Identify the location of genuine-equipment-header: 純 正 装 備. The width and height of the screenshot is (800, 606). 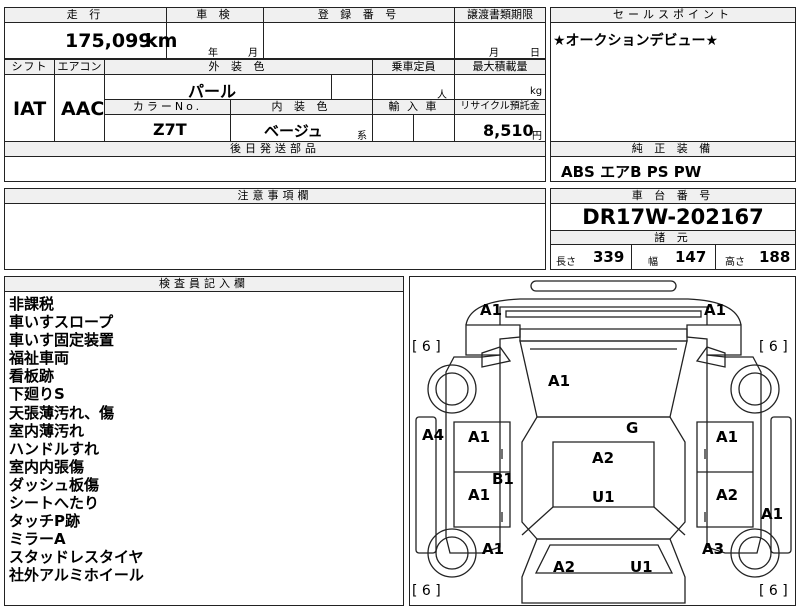
(673, 149).